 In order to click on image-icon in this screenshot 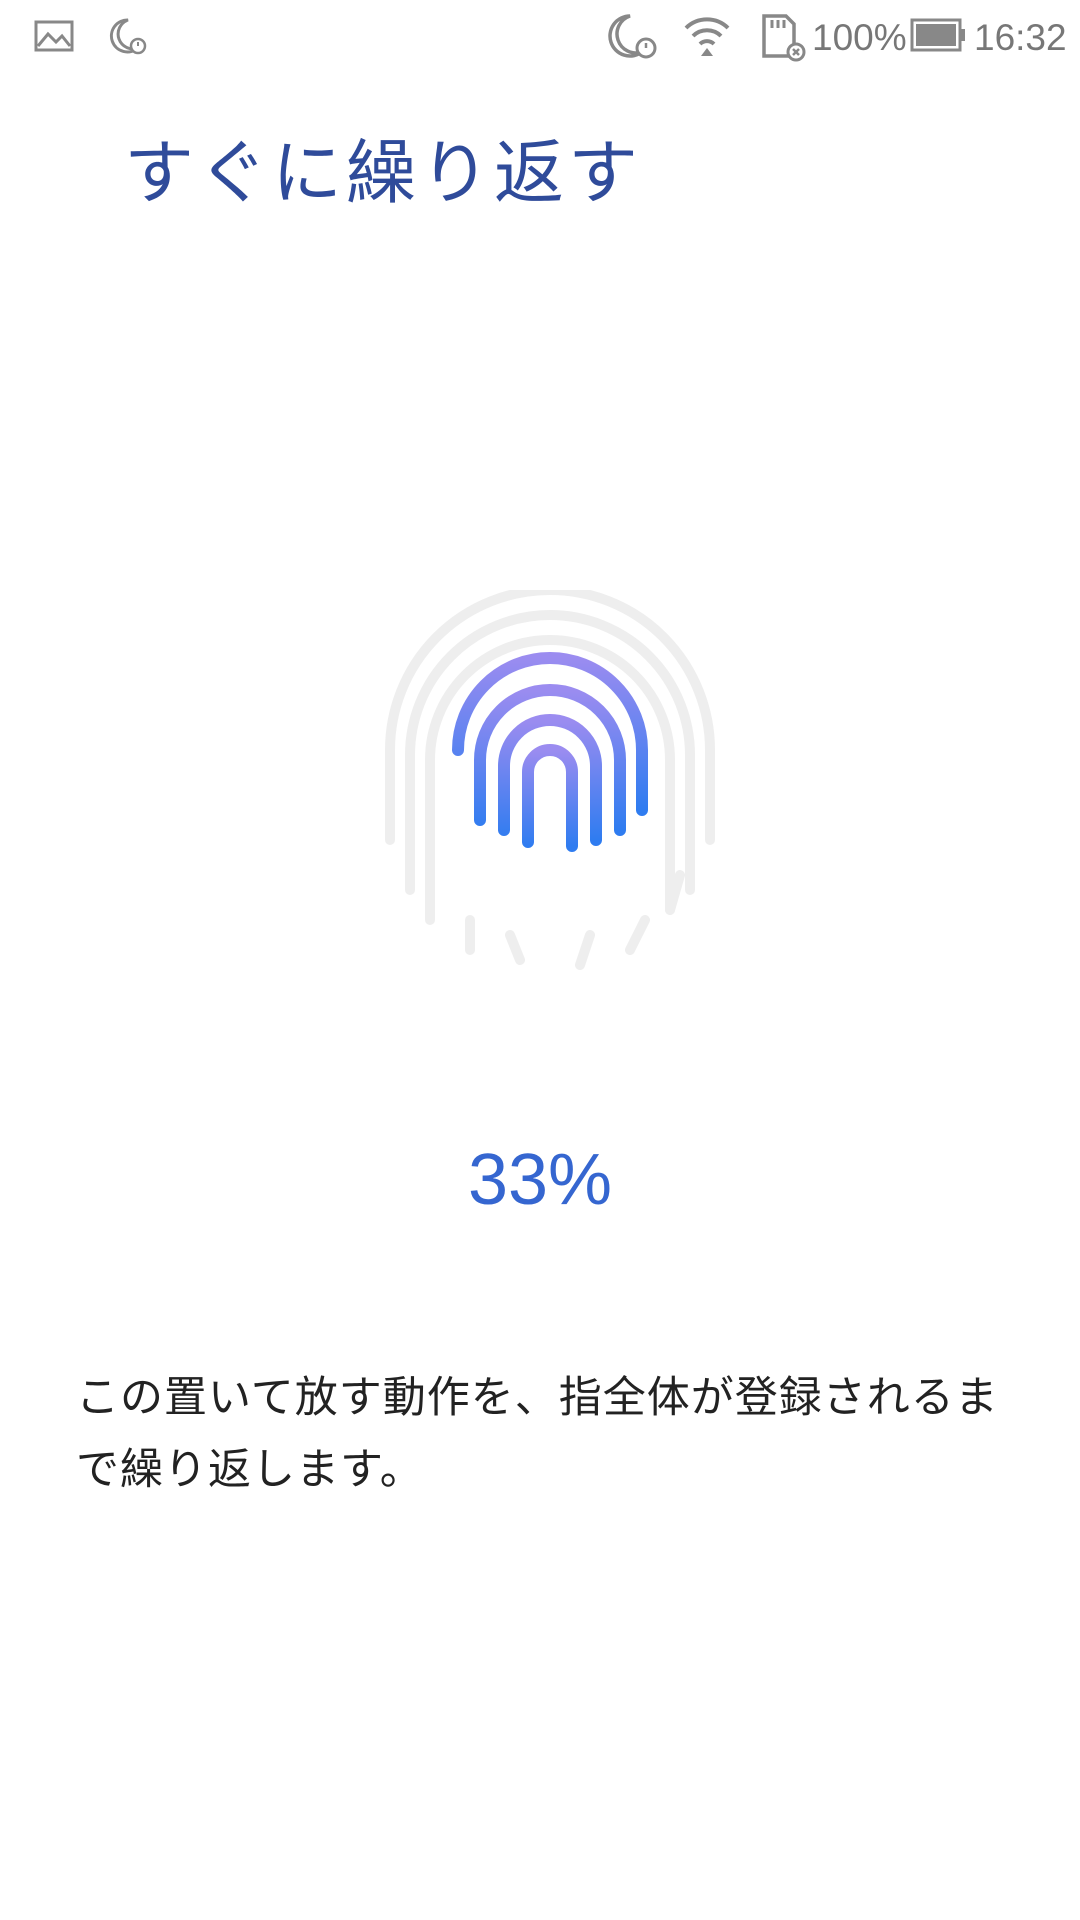, I will do `click(54, 38)`.